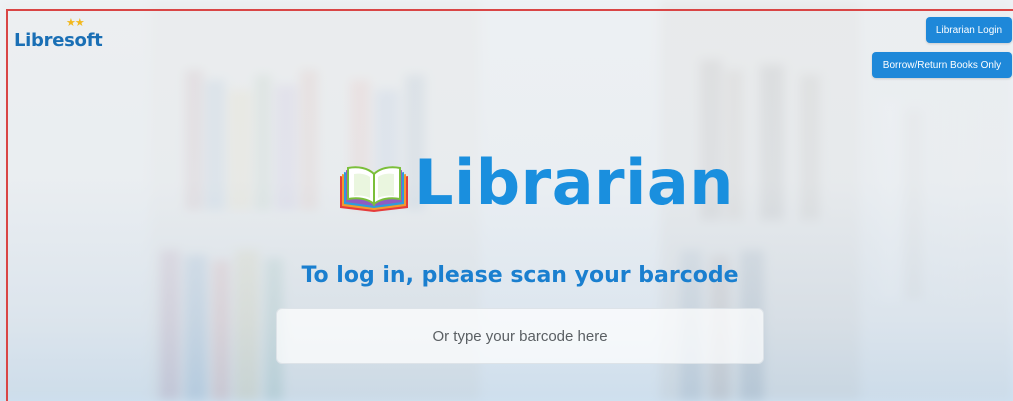 This screenshot has width=1013, height=401. I want to click on barcode-input, so click(520, 336).